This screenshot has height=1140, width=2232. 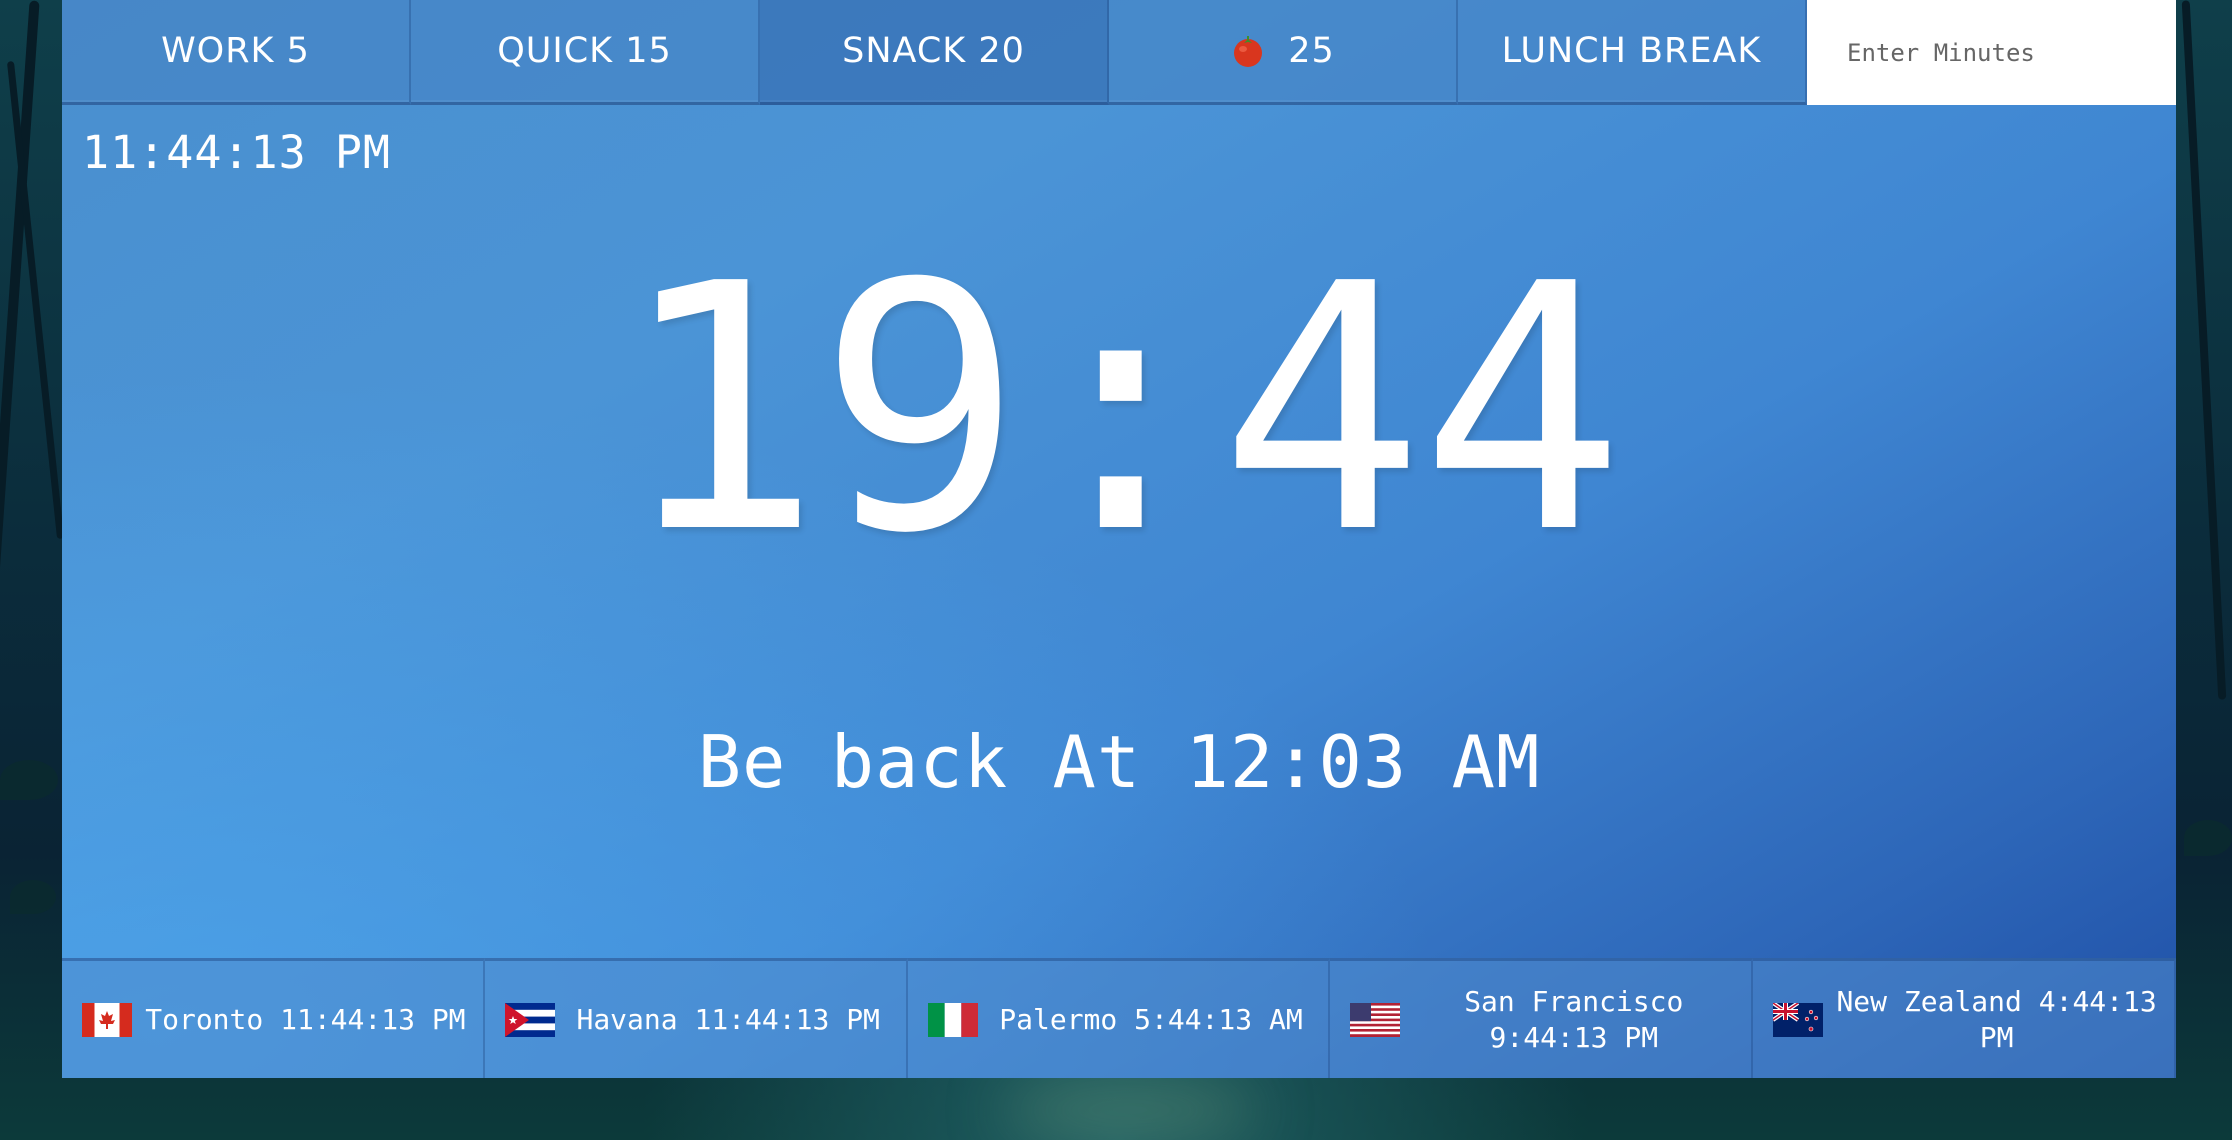 What do you see at coordinates (1991, 52) in the screenshot?
I see `minutes-input` at bounding box center [1991, 52].